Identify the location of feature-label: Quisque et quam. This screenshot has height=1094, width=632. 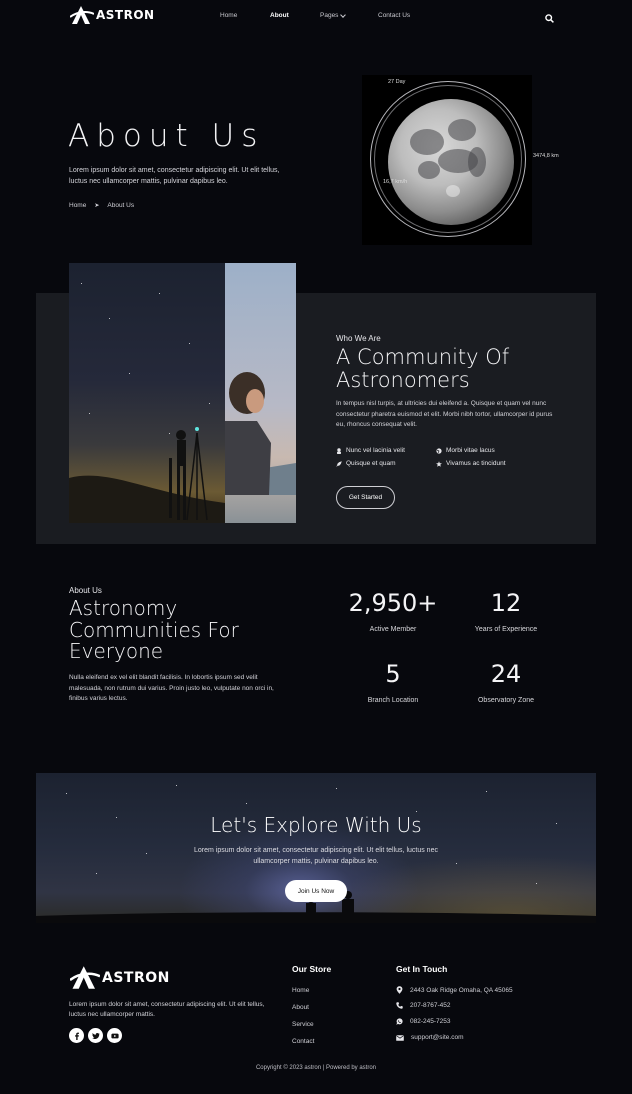
(371, 463).